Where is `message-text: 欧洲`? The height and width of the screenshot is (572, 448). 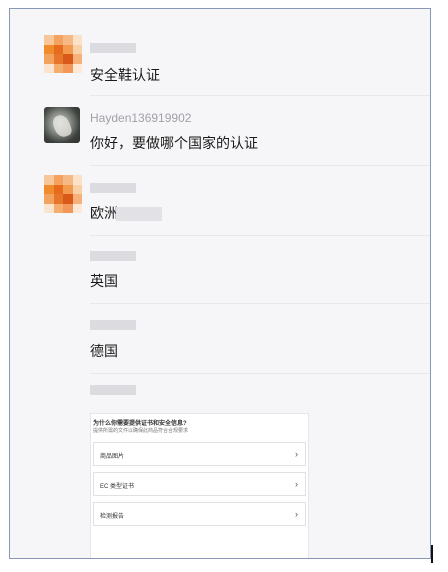
message-text: 欧洲 is located at coordinates (126, 213).